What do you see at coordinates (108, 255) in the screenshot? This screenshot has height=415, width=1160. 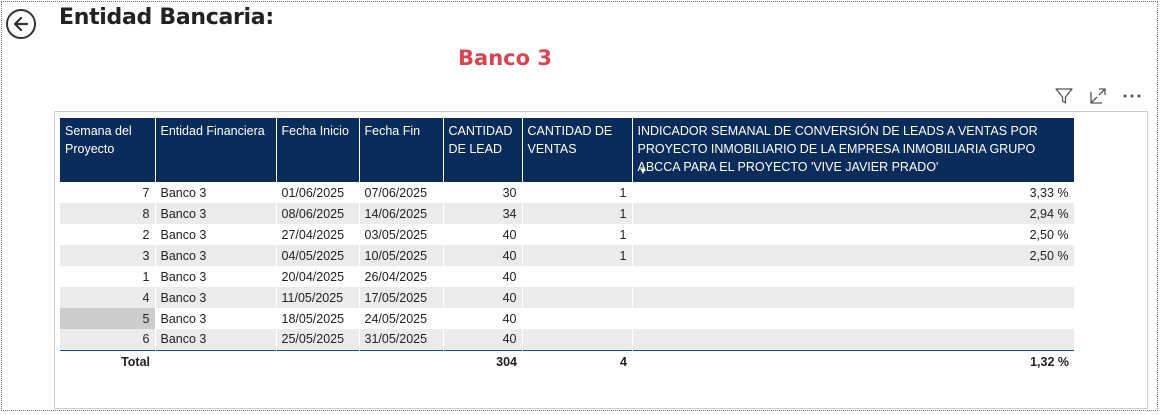 I see `cell-week: 3` at bounding box center [108, 255].